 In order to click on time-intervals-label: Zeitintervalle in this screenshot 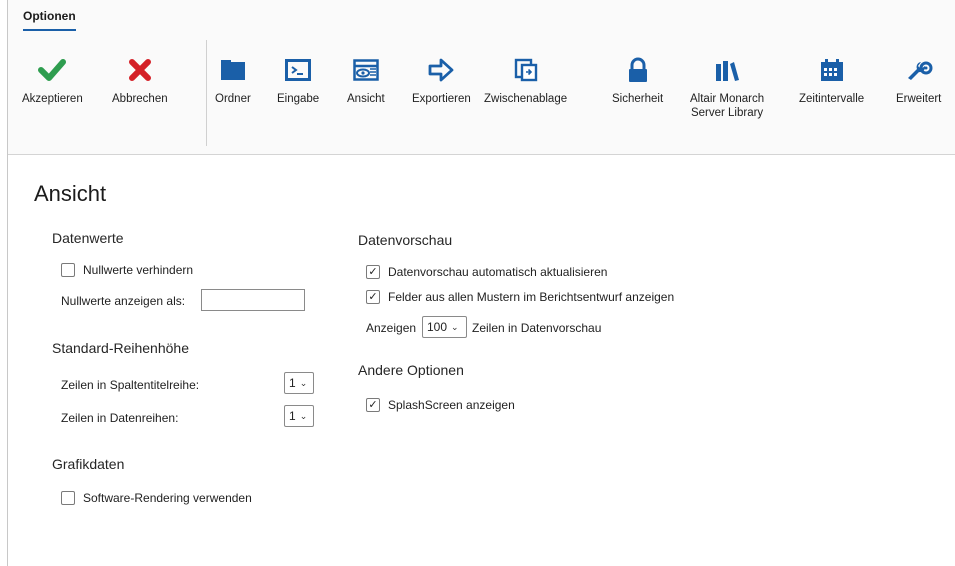, I will do `click(832, 99)`.